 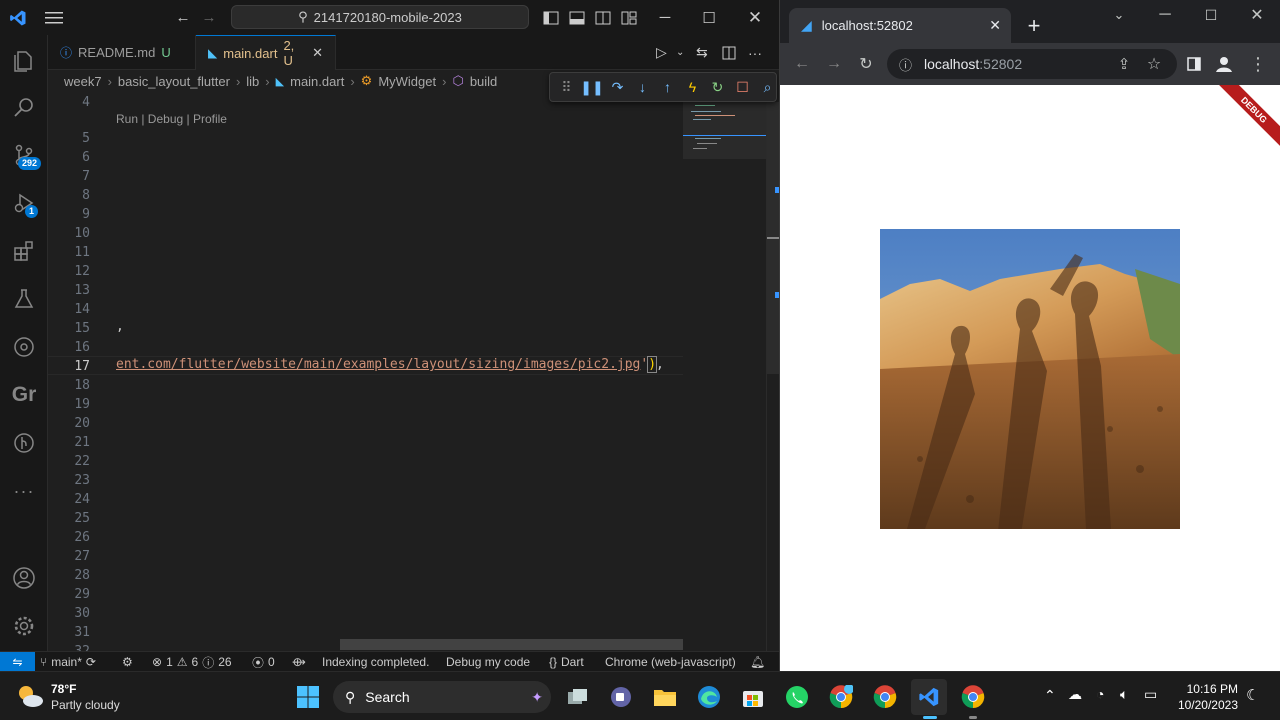 I want to click on clock-date: 10/20/2023, so click(x=1204, y=705).